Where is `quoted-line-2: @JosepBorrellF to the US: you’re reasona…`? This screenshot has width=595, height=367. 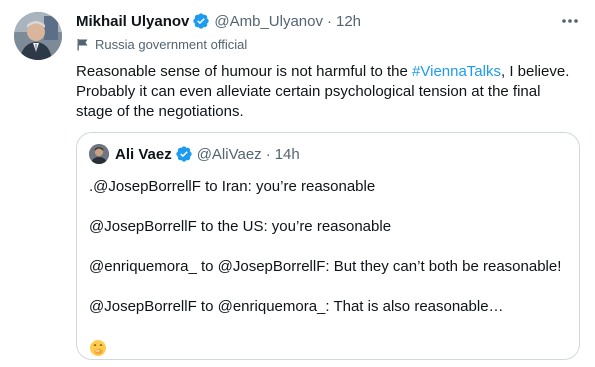 quoted-line-2: @JosepBorrellF to the US: you’re reasona… is located at coordinates (240, 226).